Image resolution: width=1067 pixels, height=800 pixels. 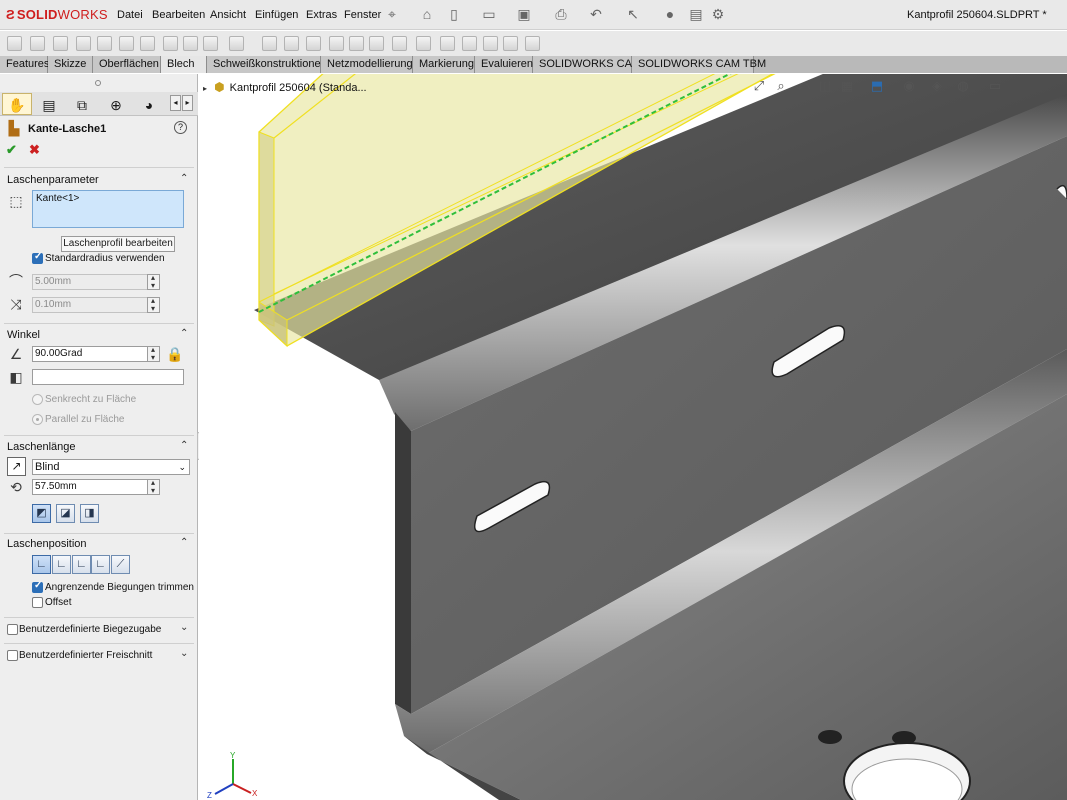 What do you see at coordinates (90, 282) in the screenshot?
I see `bend-radius-field: 5.00mm` at bounding box center [90, 282].